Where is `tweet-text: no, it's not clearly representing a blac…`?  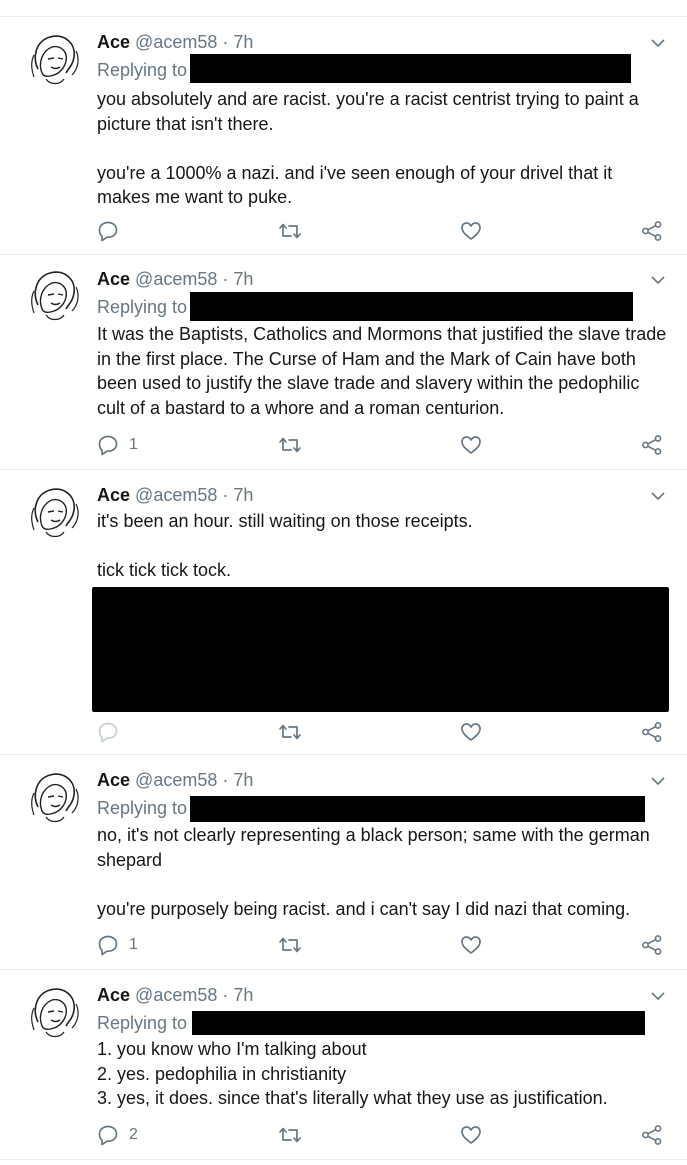
tweet-text: no, it's not clearly representing a blac… is located at coordinates (382, 872).